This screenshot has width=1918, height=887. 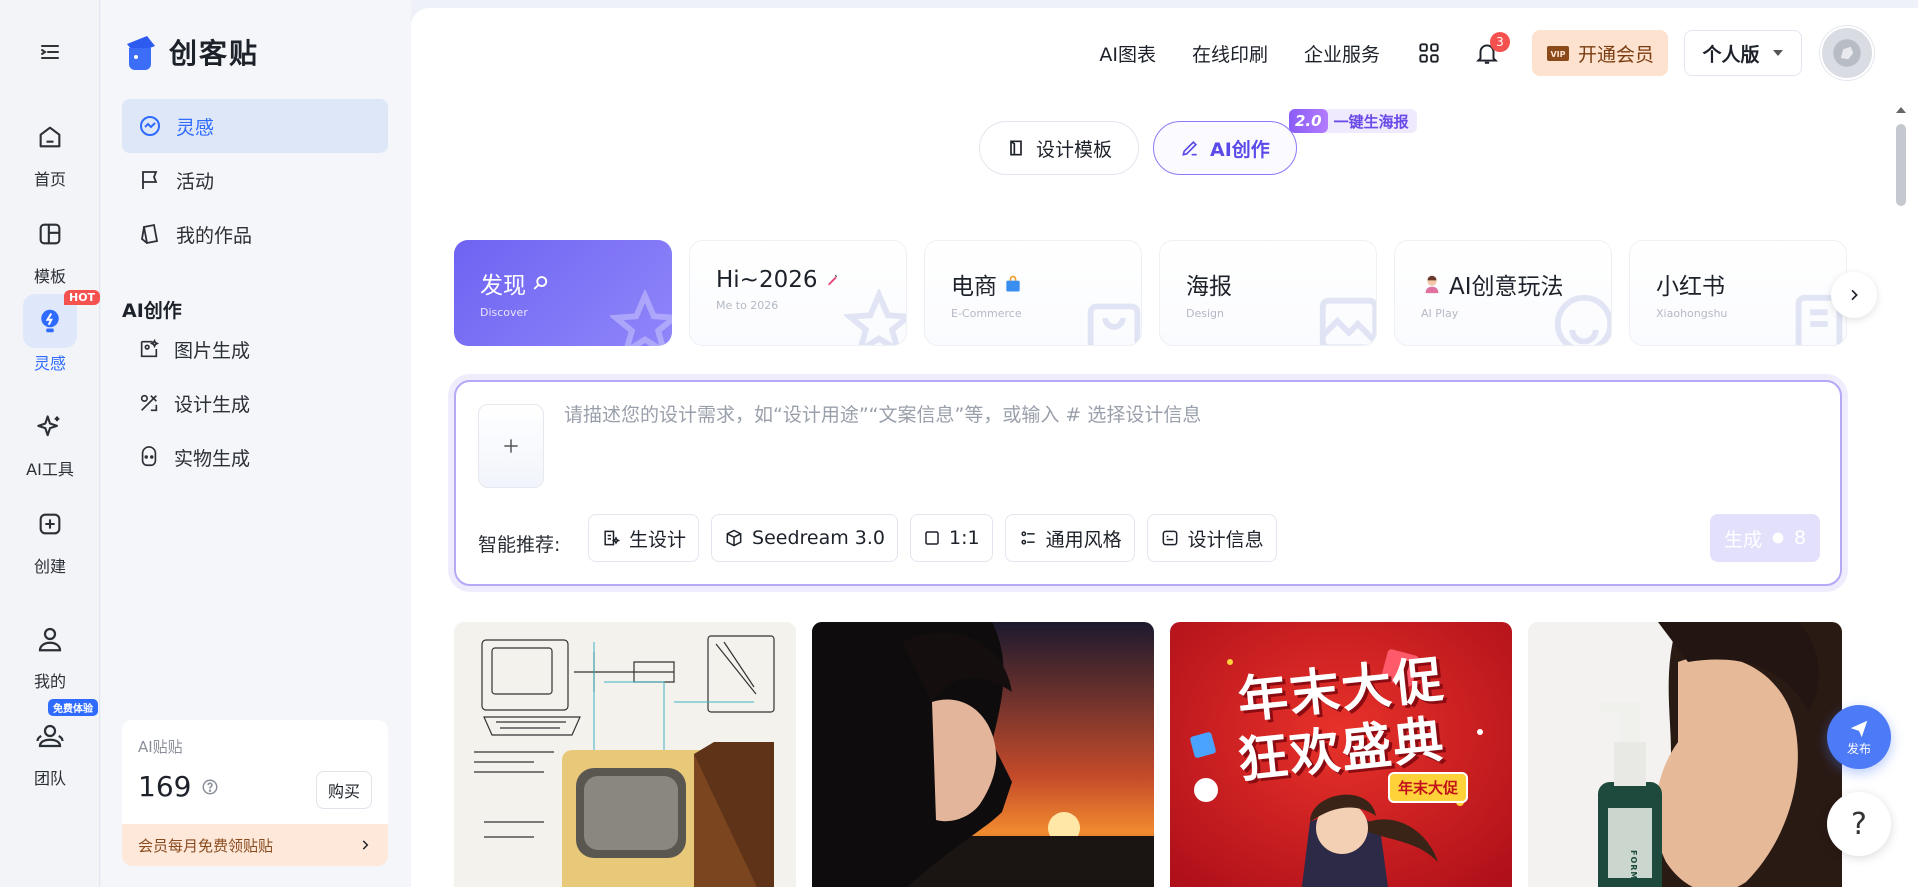 I want to click on rail-item-label: 我的, so click(x=49, y=681).